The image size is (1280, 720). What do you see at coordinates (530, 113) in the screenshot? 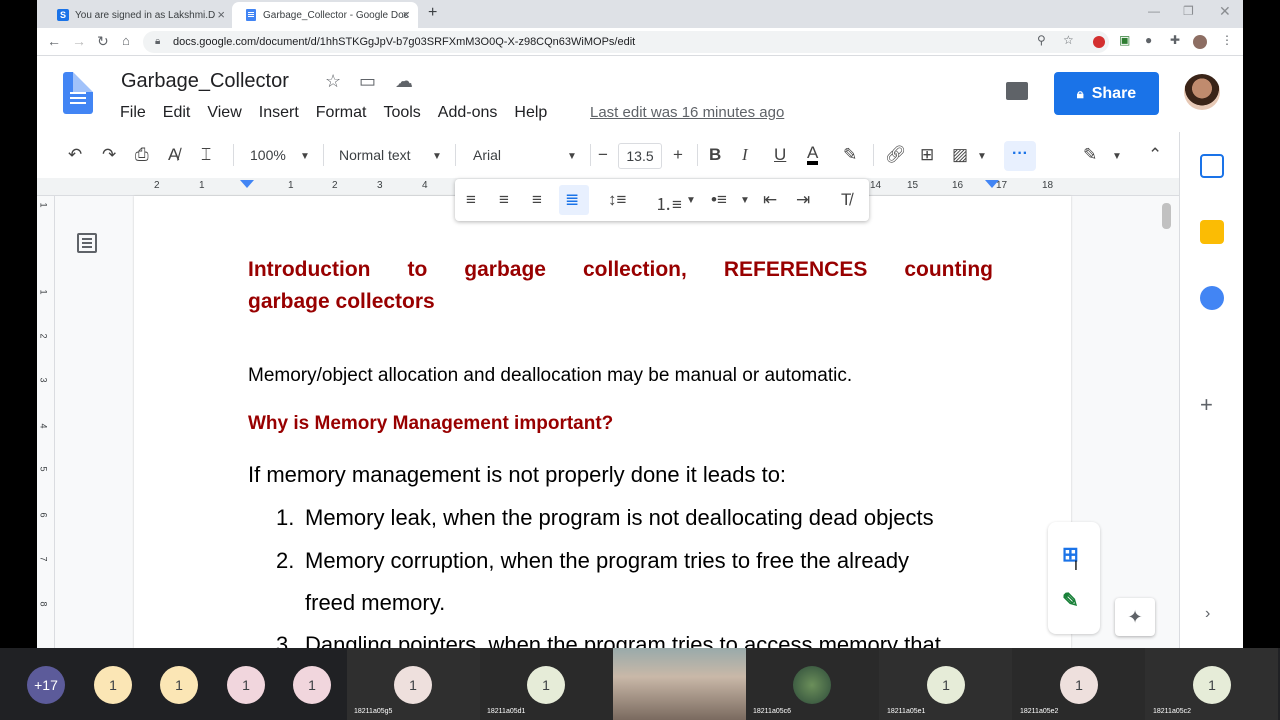
I see `menu-help: Help` at bounding box center [530, 113].